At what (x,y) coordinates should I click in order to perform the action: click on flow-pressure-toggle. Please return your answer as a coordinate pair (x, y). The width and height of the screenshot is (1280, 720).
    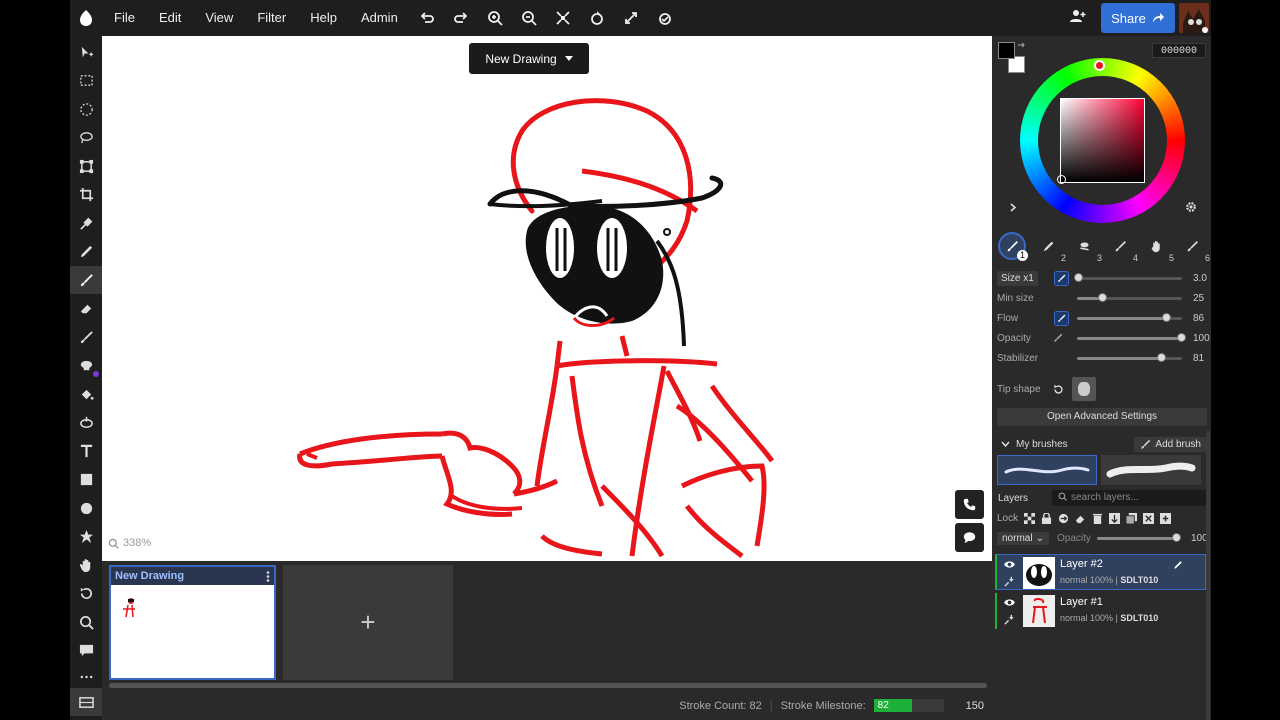
    Looking at the image, I should click on (1061, 318).